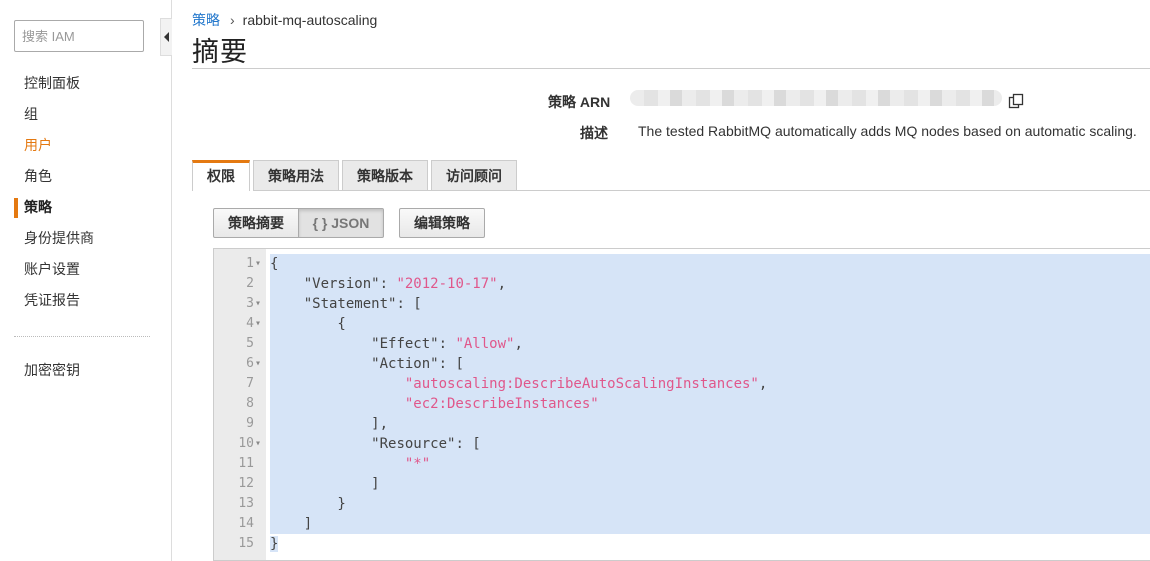 The height and width of the screenshot is (561, 1150). Describe the element at coordinates (250, 383) in the screenshot. I see `line-number: 7` at that location.